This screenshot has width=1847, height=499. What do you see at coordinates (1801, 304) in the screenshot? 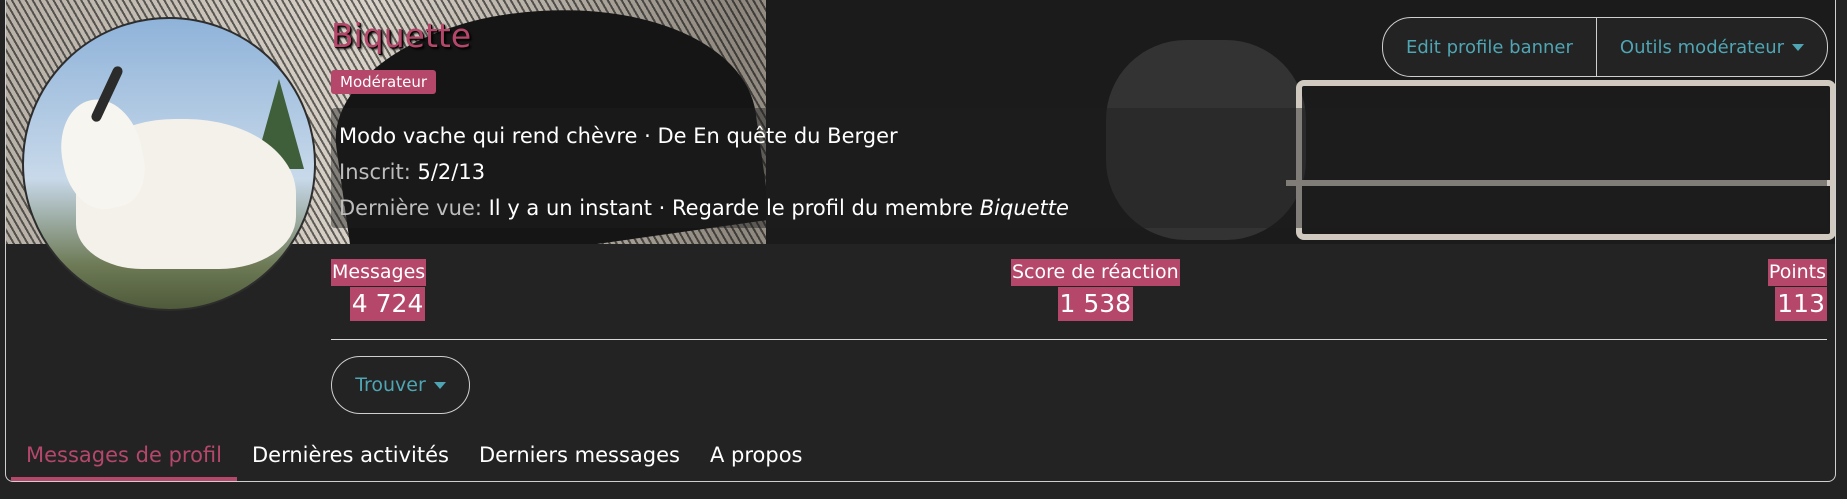
I see `stat-points-value: 113` at bounding box center [1801, 304].